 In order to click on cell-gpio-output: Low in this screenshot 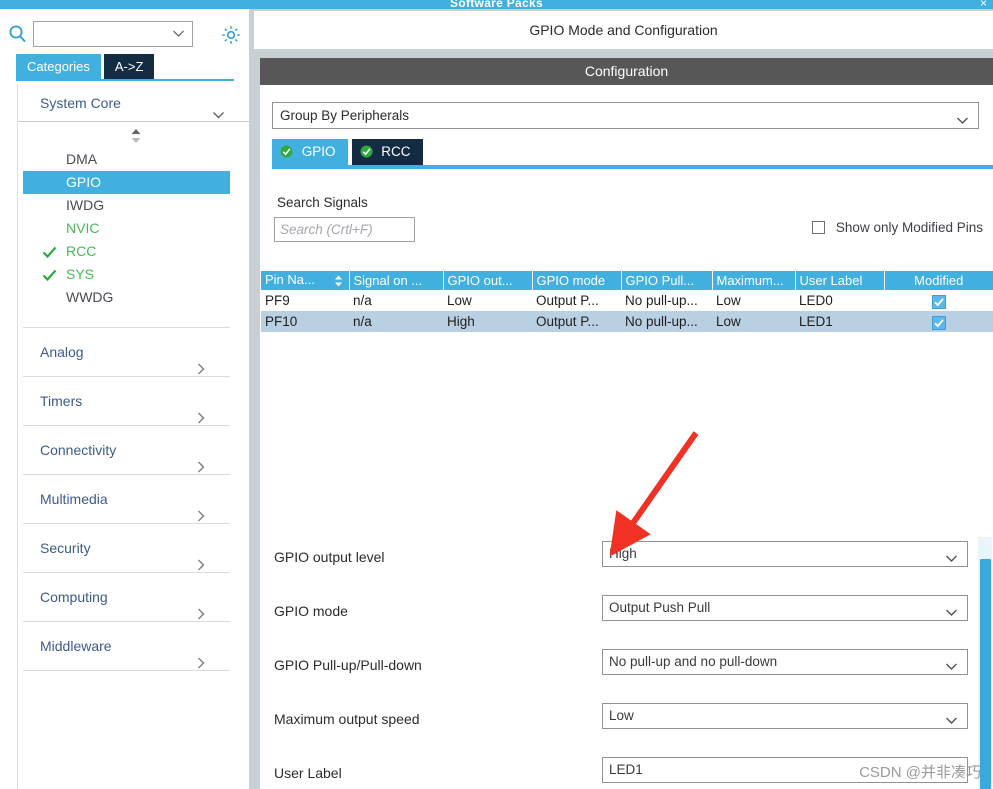, I will do `click(487, 300)`.